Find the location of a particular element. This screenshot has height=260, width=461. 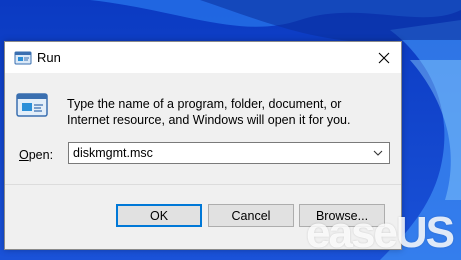

close-button is located at coordinates (384, 57).